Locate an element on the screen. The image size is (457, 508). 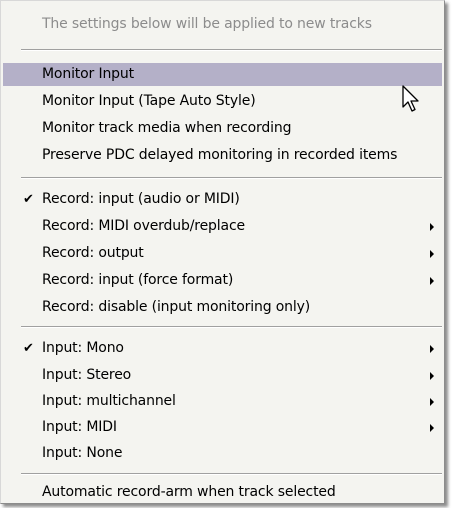
menu-item-input-mono: ✔ Input: Mono is located at coordinates (221, 348).